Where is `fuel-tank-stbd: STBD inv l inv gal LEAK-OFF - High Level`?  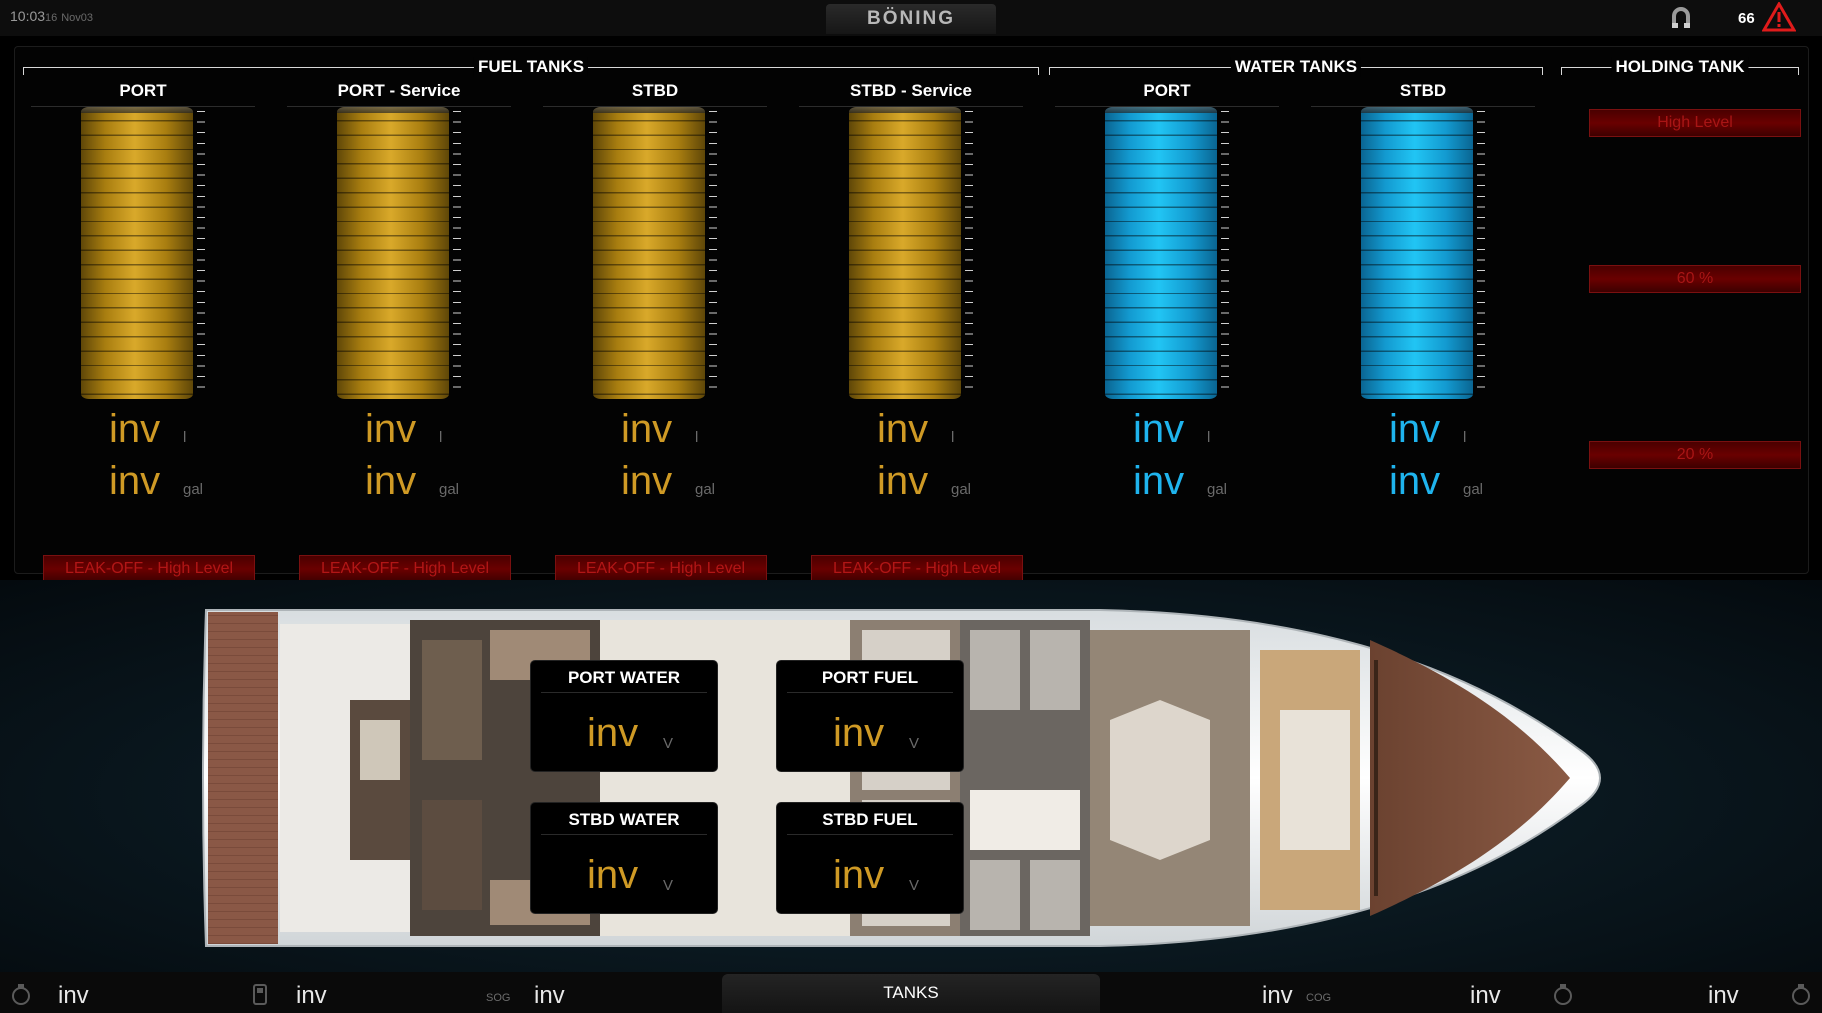
fuel-tank-stbd: STBD inv l inv gal LEAK-OFF - High Level is located at coordinates (655, 328).